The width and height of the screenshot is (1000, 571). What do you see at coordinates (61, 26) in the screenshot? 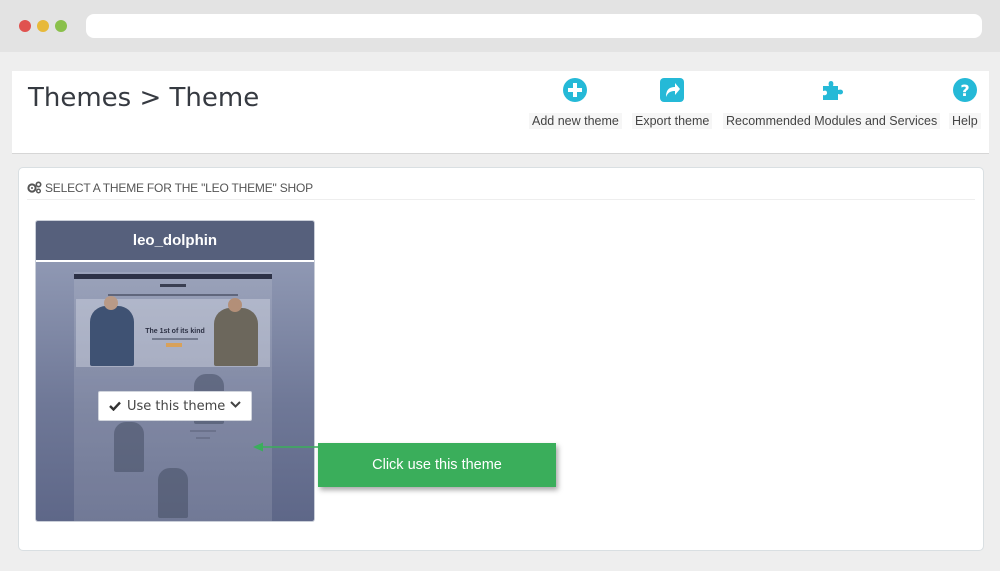
I see `window-maximize-button` at bounding box center [61, 26].